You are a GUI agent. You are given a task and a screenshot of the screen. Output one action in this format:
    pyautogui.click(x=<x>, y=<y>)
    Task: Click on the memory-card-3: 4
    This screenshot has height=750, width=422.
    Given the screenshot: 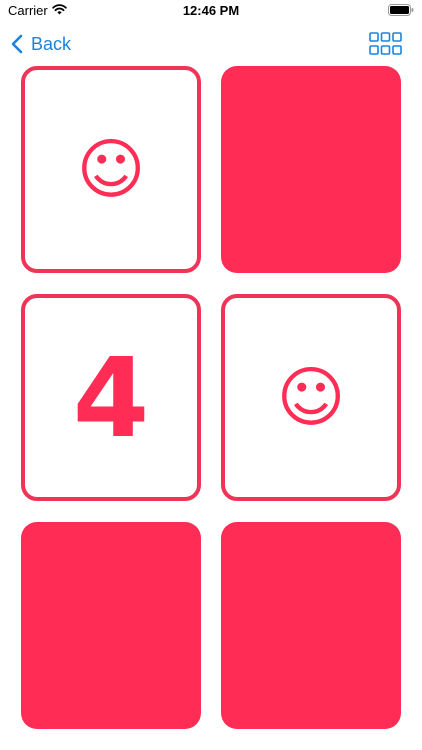 What is the action you would take?
    pyautogui.click(x=111, y=397)
    